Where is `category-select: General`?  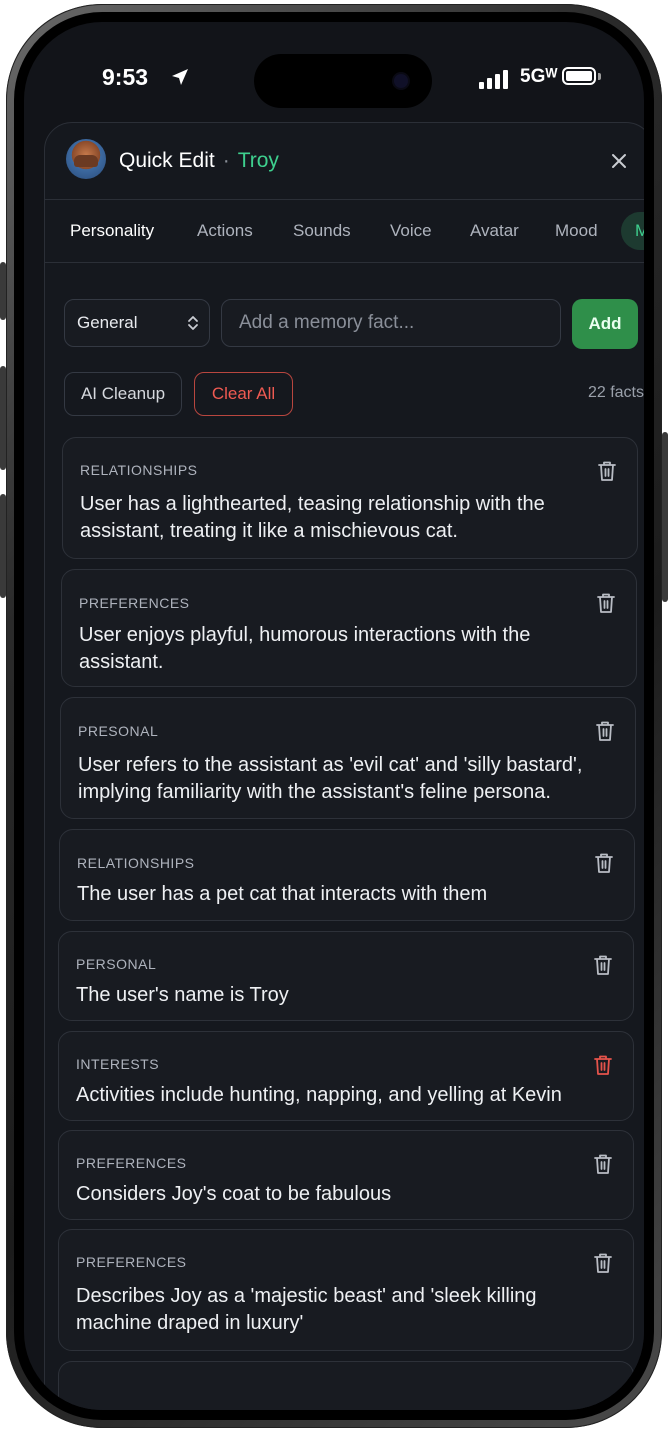
category-select: General is located at coordinates (137, 323).